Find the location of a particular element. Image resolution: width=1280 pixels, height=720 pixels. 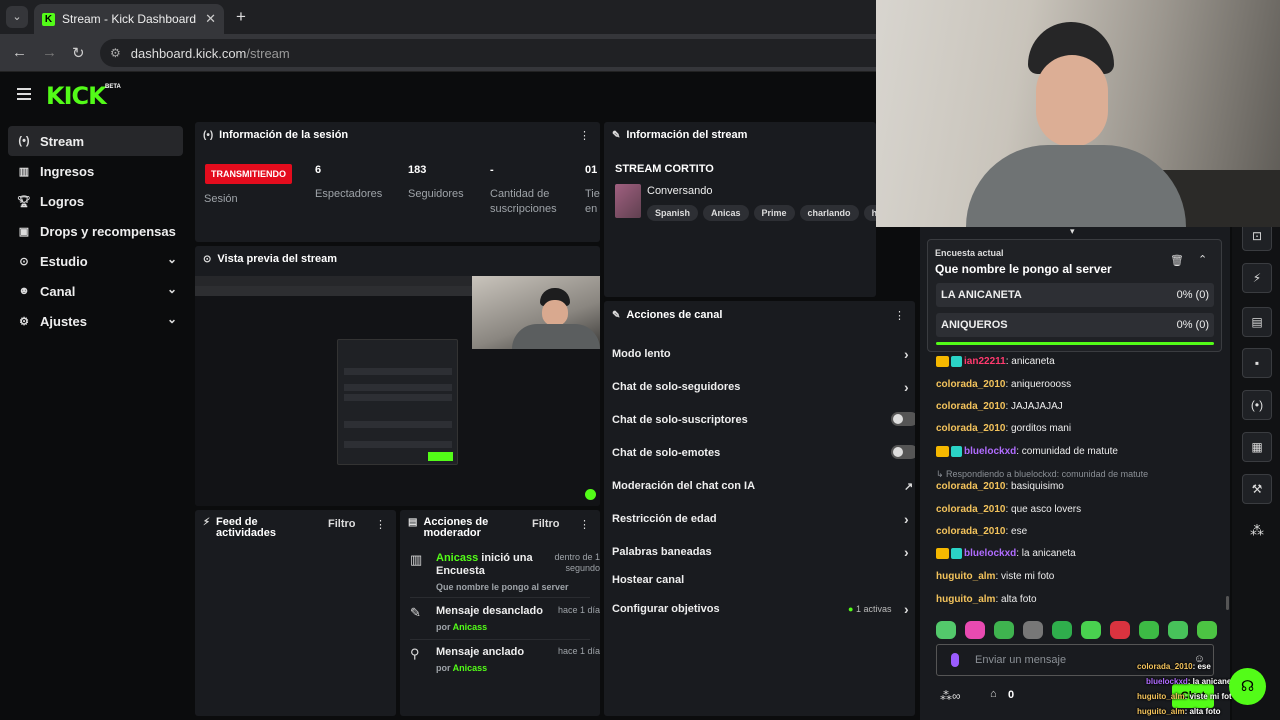

mod-action-time: hace 1 día is located at coordinates (578, 610).